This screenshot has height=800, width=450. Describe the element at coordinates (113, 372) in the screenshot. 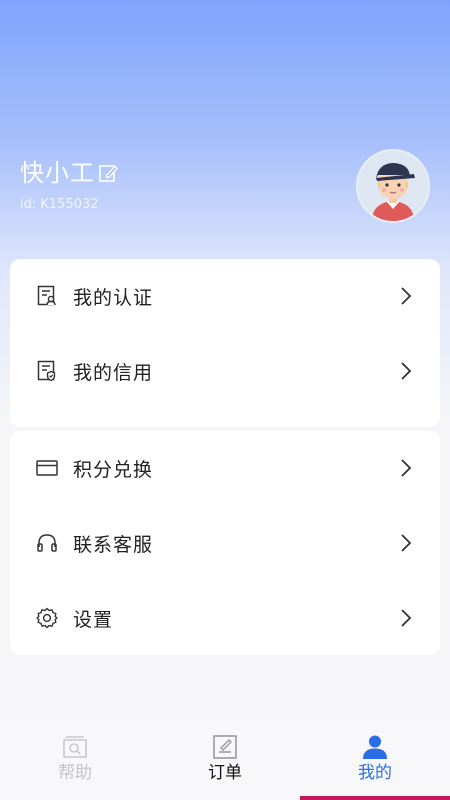

I see `menu-label-credit: 我的信用` at that location.